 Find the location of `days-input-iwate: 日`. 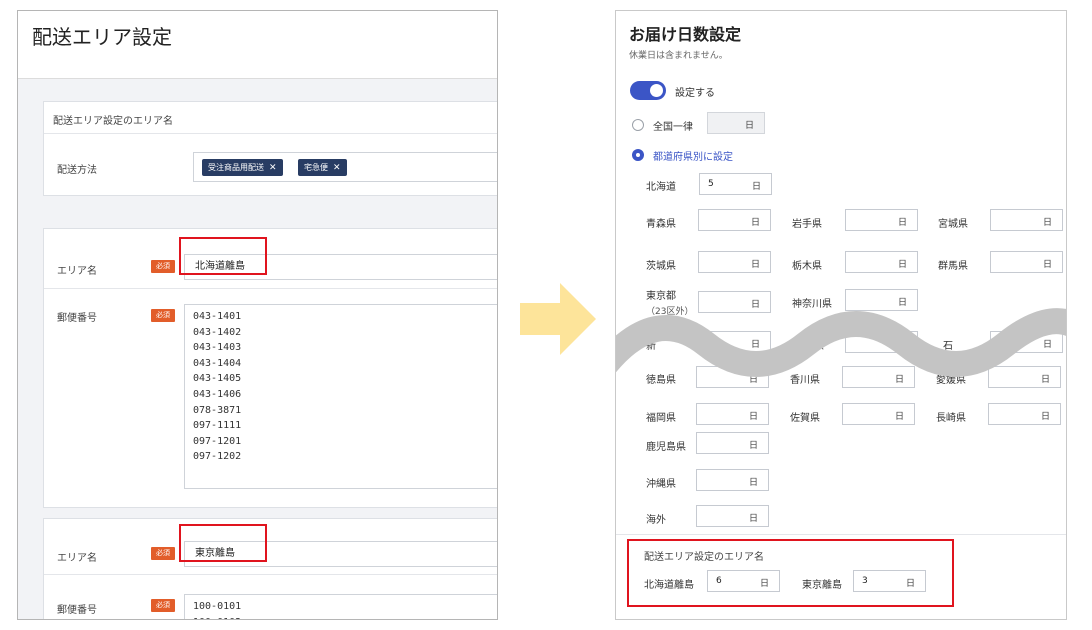

days-input-iwate: 日 is located at coordinates (881, 220).